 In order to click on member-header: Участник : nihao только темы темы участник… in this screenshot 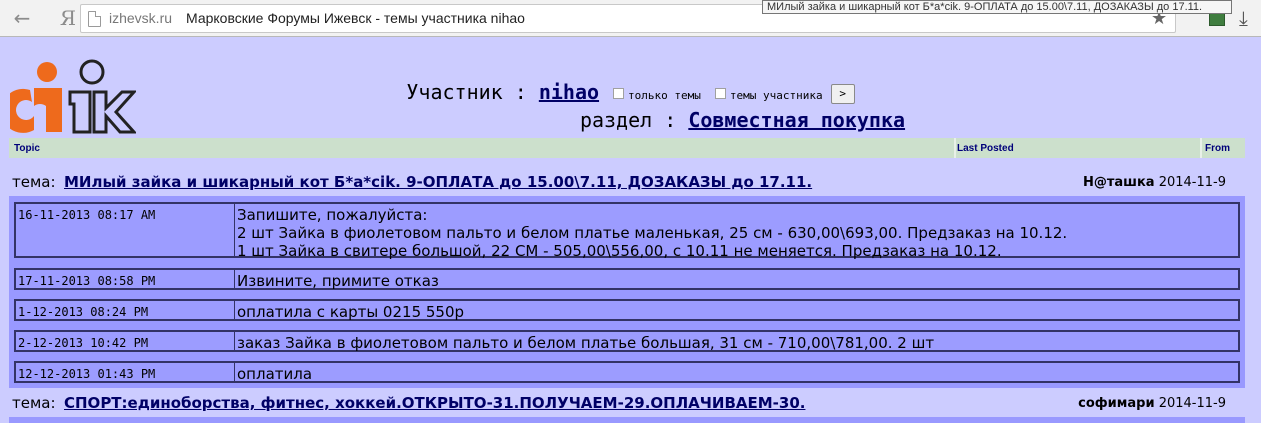, I will do `click(630, 92)`.